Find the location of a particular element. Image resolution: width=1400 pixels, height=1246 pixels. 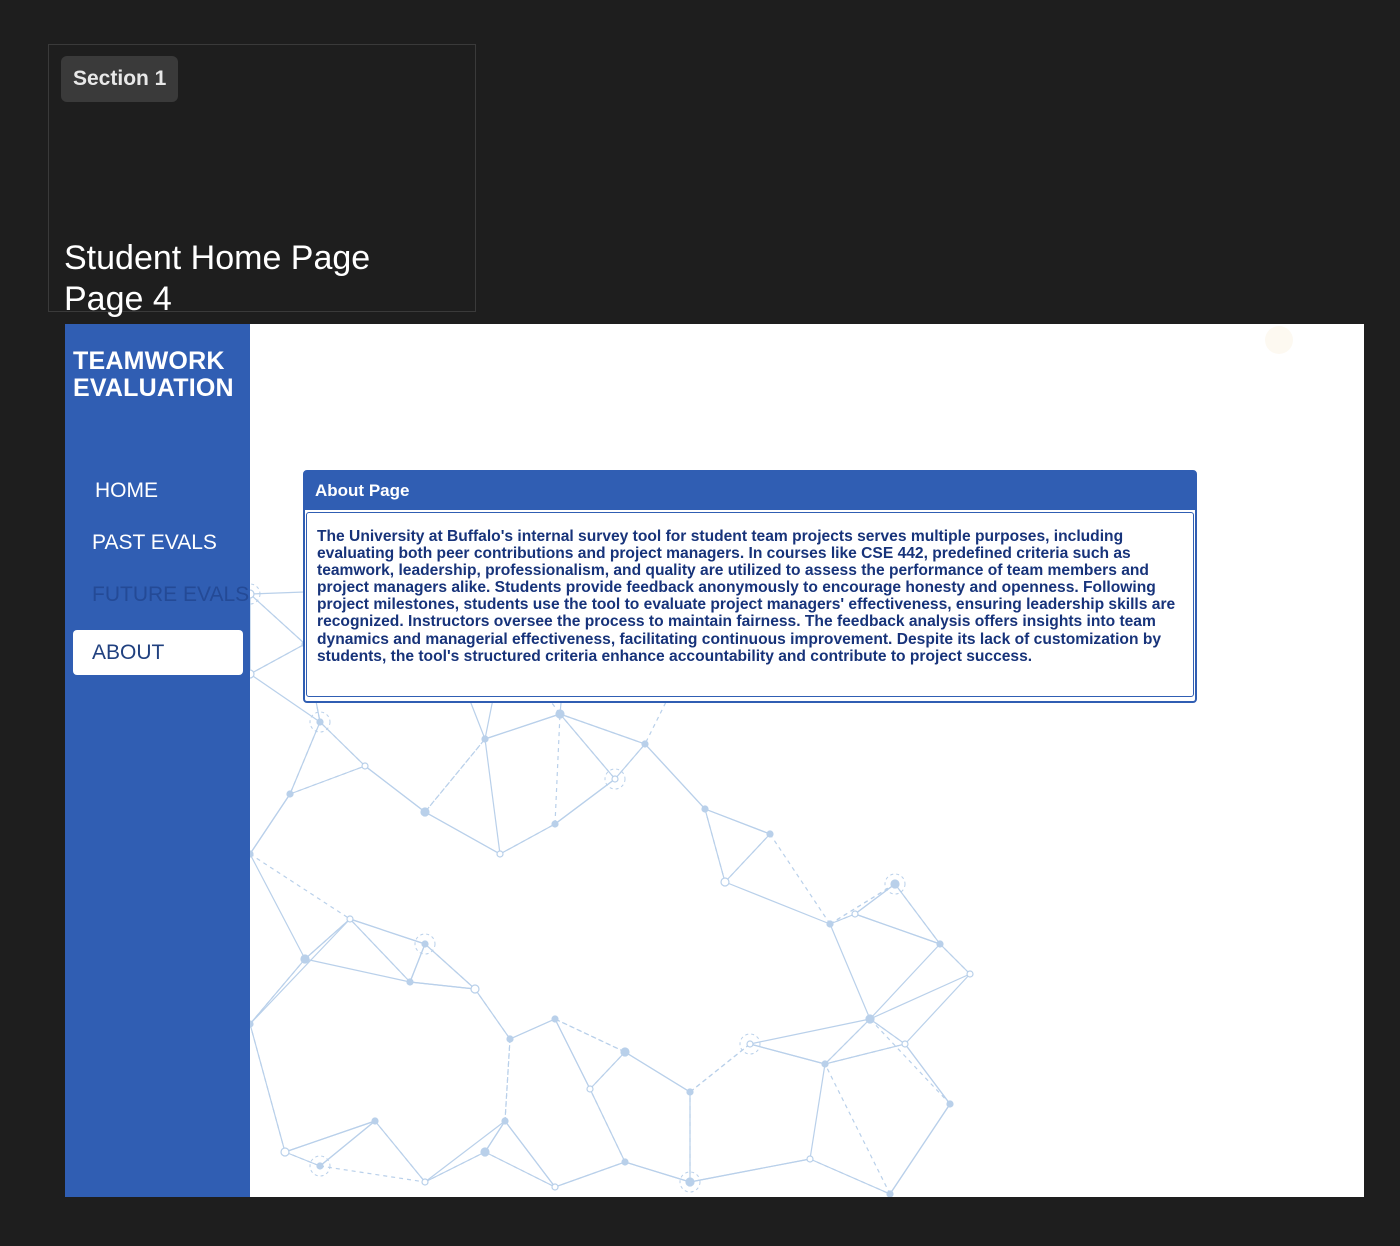

nav-home: HOME is located at coordinates (126, 491).